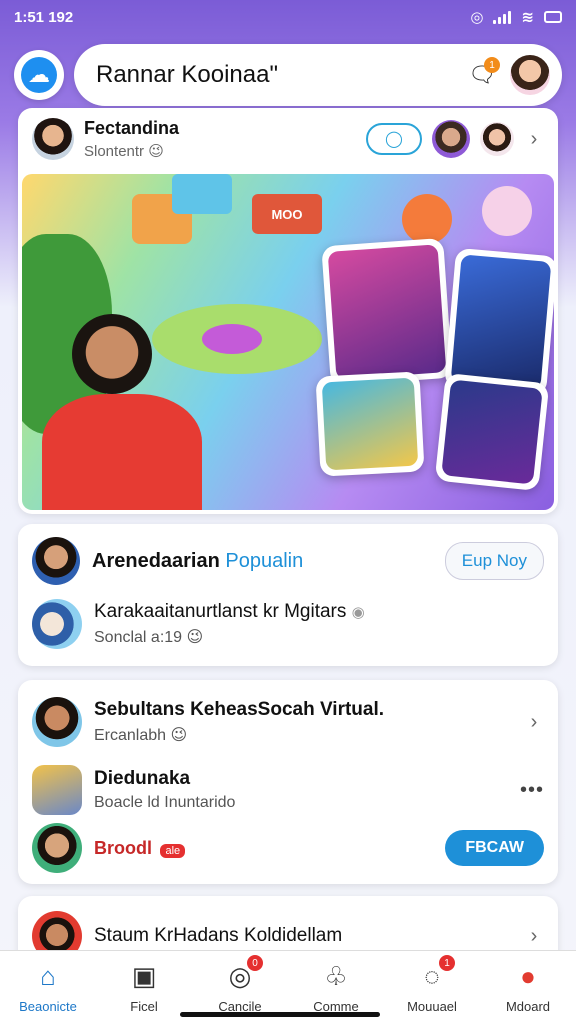 The image size is (576, 1024). I want to click on popular-title: Arenedaarian Popualin, so click(198, 560).